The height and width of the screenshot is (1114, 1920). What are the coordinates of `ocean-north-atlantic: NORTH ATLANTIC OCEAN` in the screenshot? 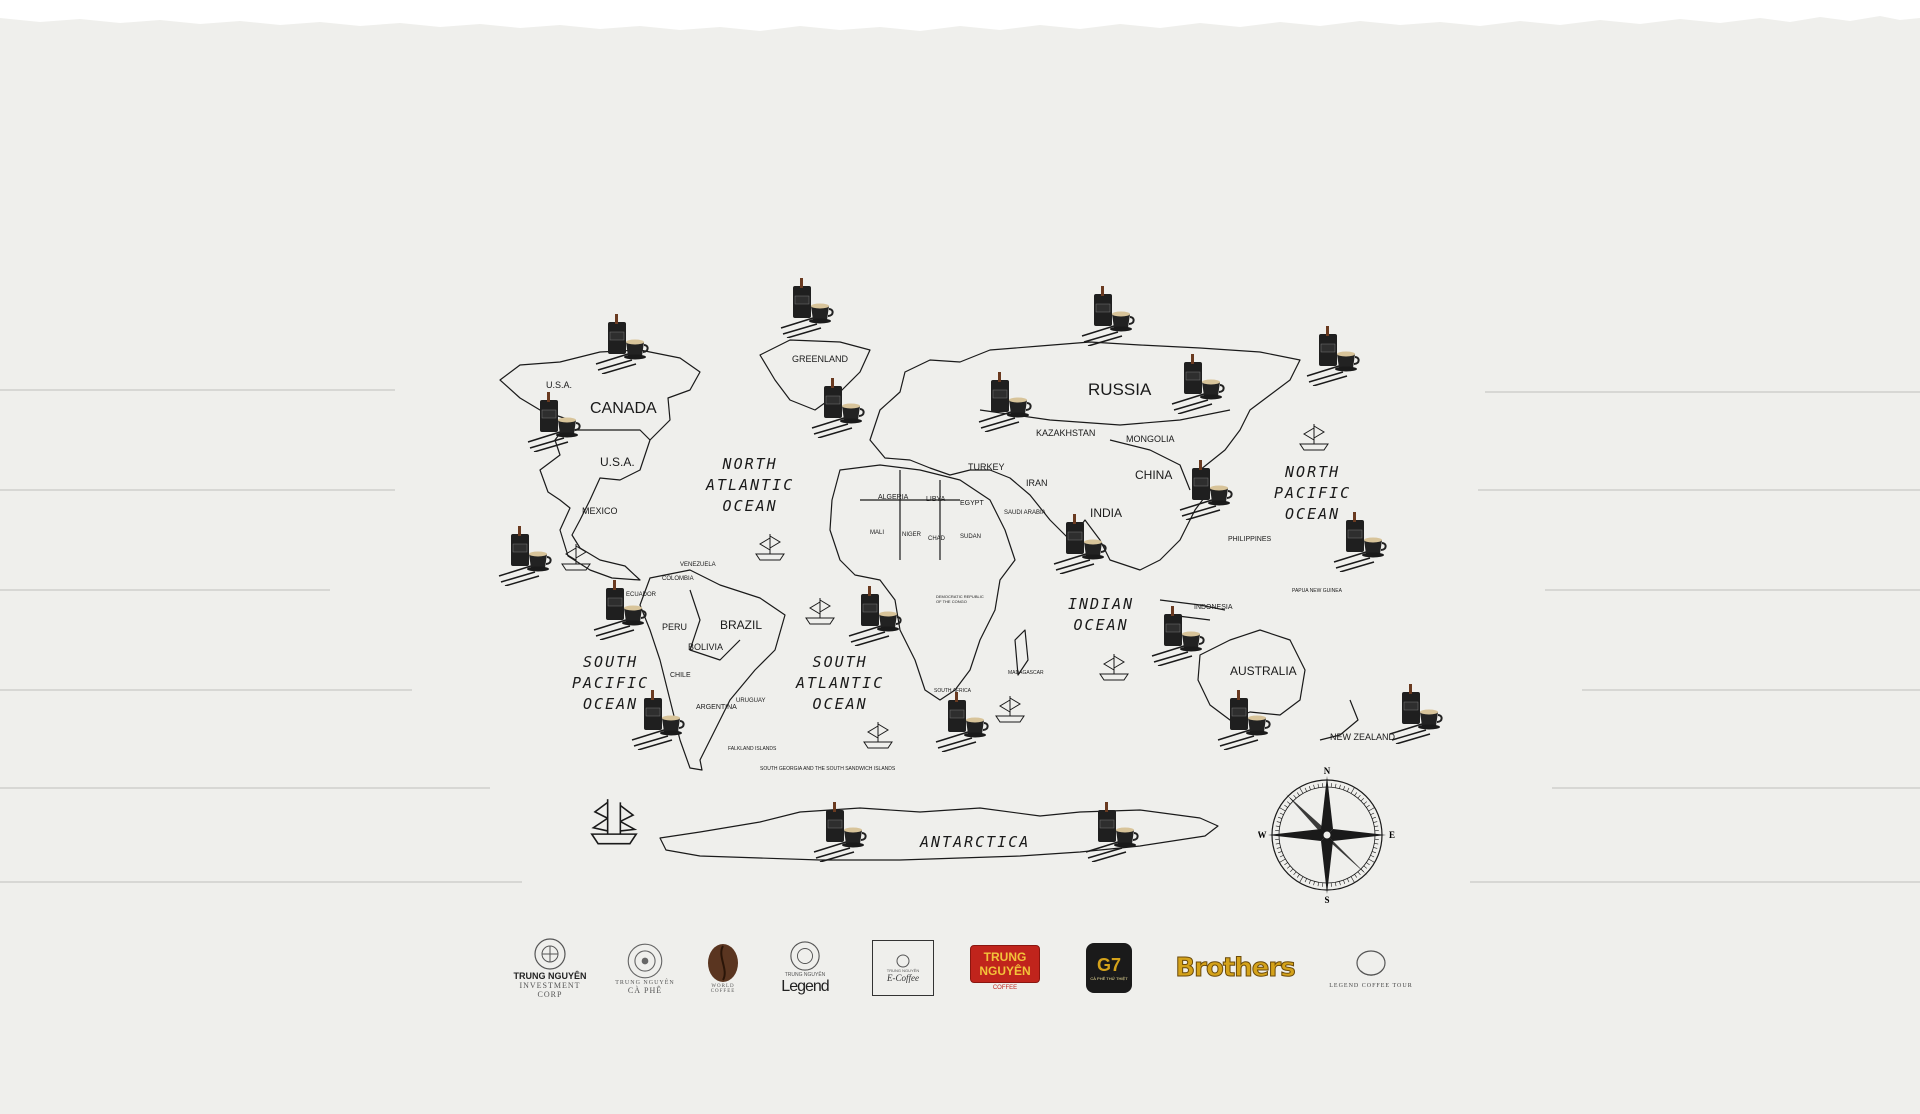 It's located at (750, 485).